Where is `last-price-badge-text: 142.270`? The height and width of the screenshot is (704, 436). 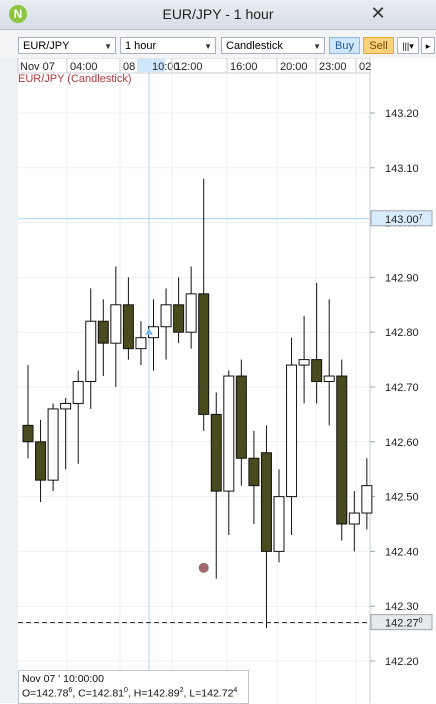
last-price-badge-text: 142.270 is located at coordinates (404, 624).